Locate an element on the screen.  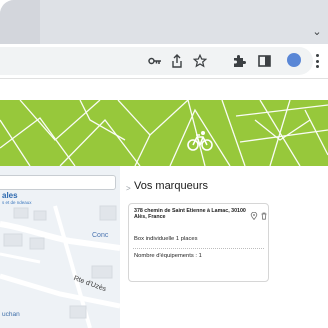
map-search-input is located at coordinates (58, 182).